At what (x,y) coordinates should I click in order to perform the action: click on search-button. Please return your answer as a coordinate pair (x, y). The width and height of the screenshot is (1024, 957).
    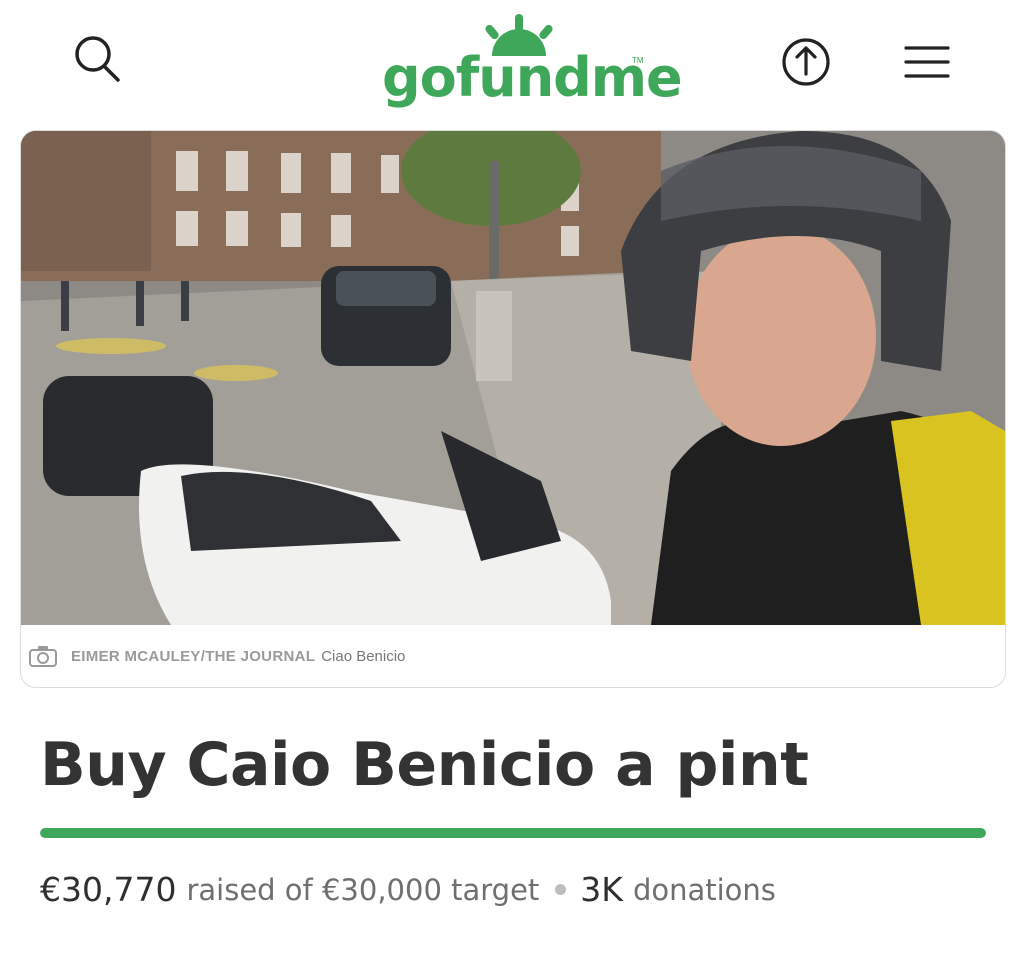
    Looking at the image, I should click on (98, 60).